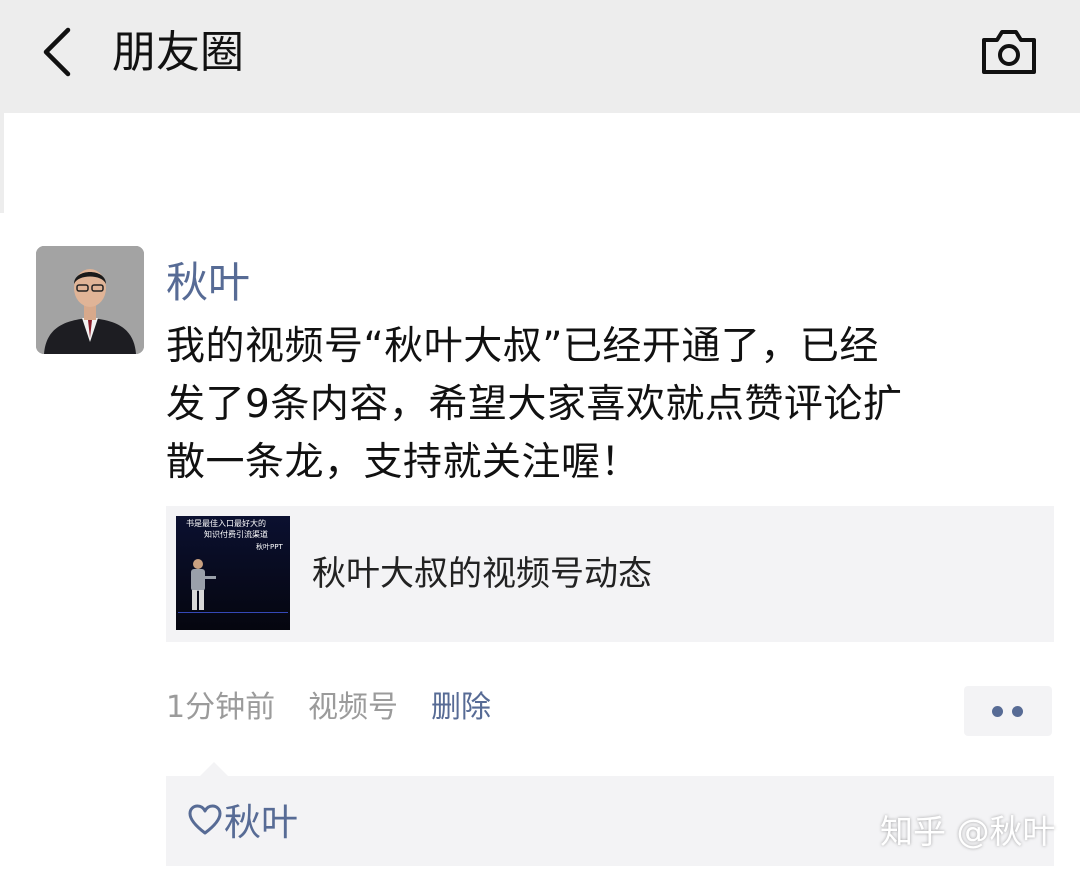  I want to click on avatar, so click(90, 300).